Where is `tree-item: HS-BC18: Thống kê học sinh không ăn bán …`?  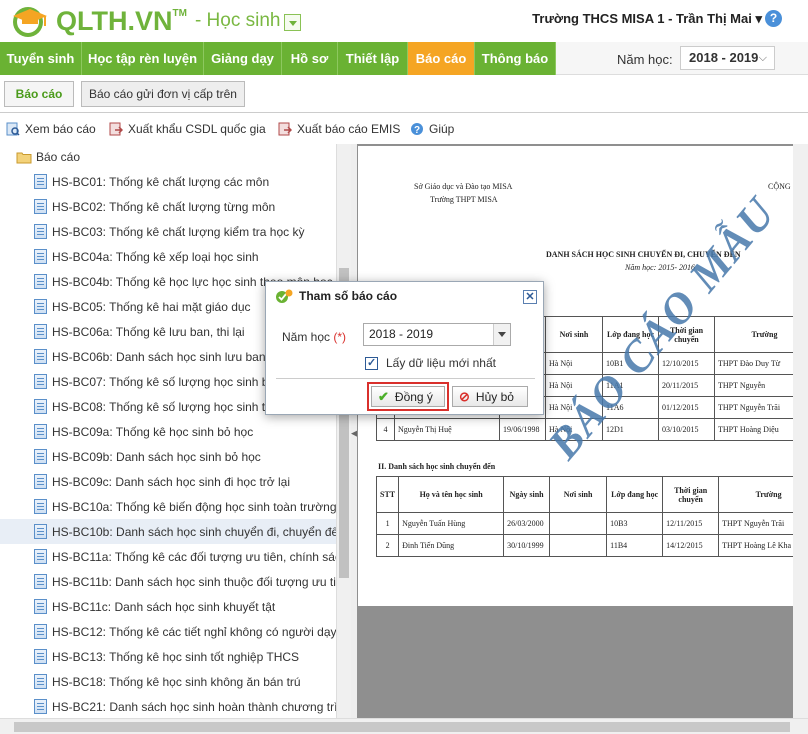 tree-item: HS-BC18: Thống kê học sinh không ăn bán … is located at coordinates (186, 681).